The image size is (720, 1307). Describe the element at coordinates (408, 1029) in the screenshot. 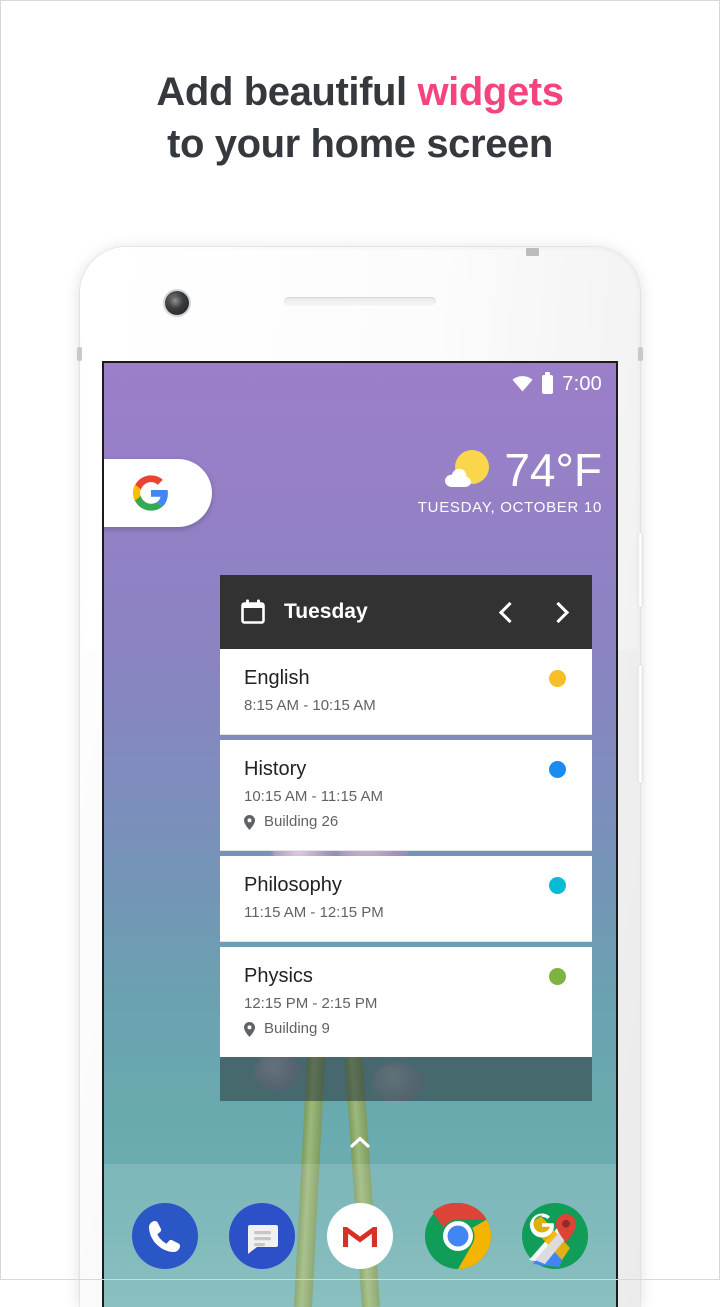

I see `event-location: Building 9` at that location.